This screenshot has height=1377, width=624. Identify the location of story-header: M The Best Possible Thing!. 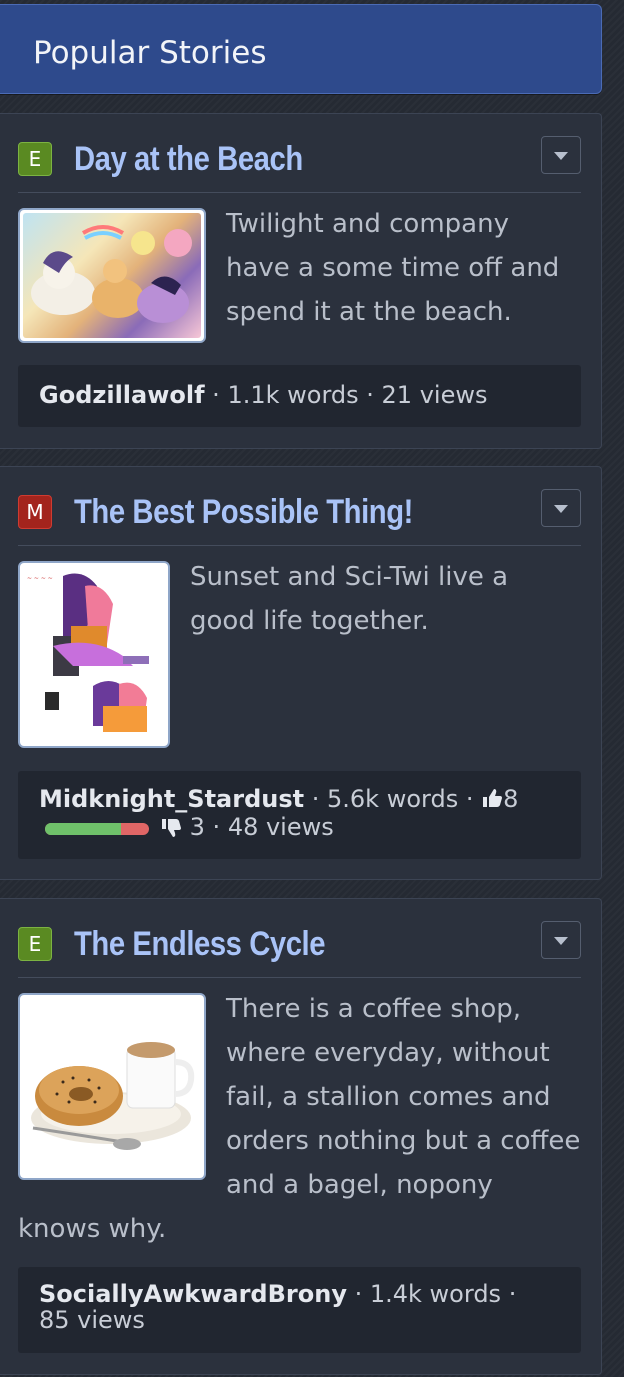
(299, 517).